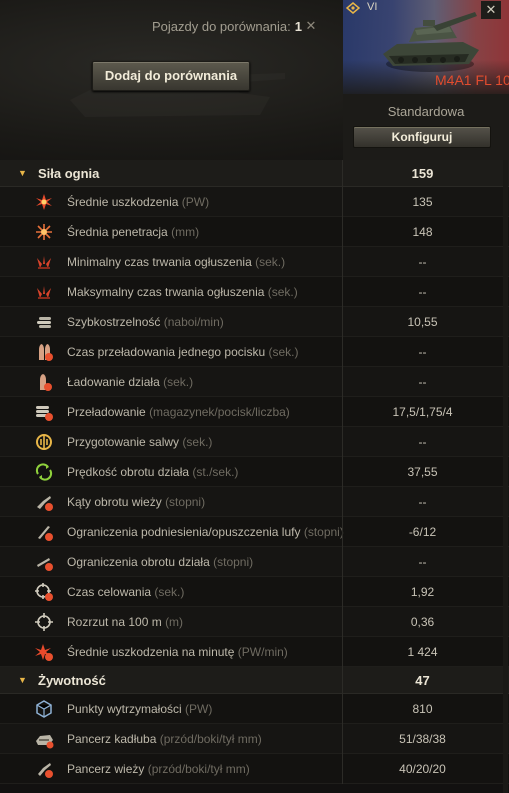 The height and width of the screenshot is (793, 509). I want to click on stat-value: 10,55, so click(422, 322).